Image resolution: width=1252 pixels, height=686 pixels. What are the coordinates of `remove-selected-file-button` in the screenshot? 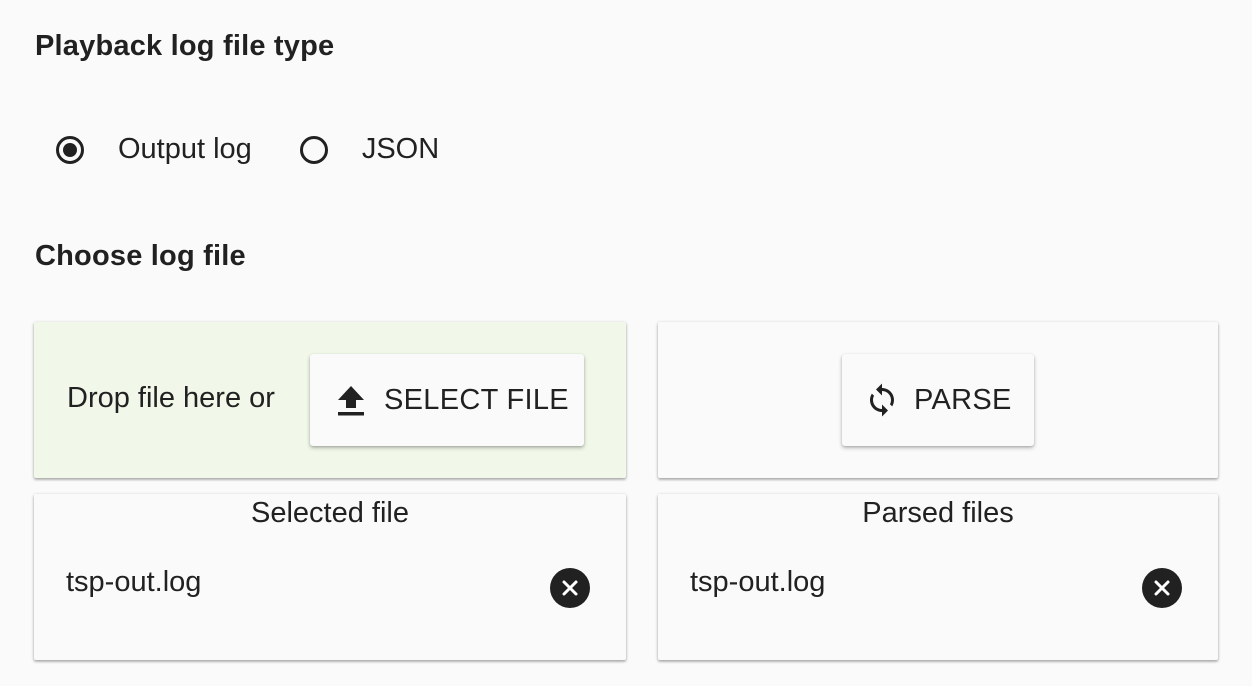 It's located at (570, 588).